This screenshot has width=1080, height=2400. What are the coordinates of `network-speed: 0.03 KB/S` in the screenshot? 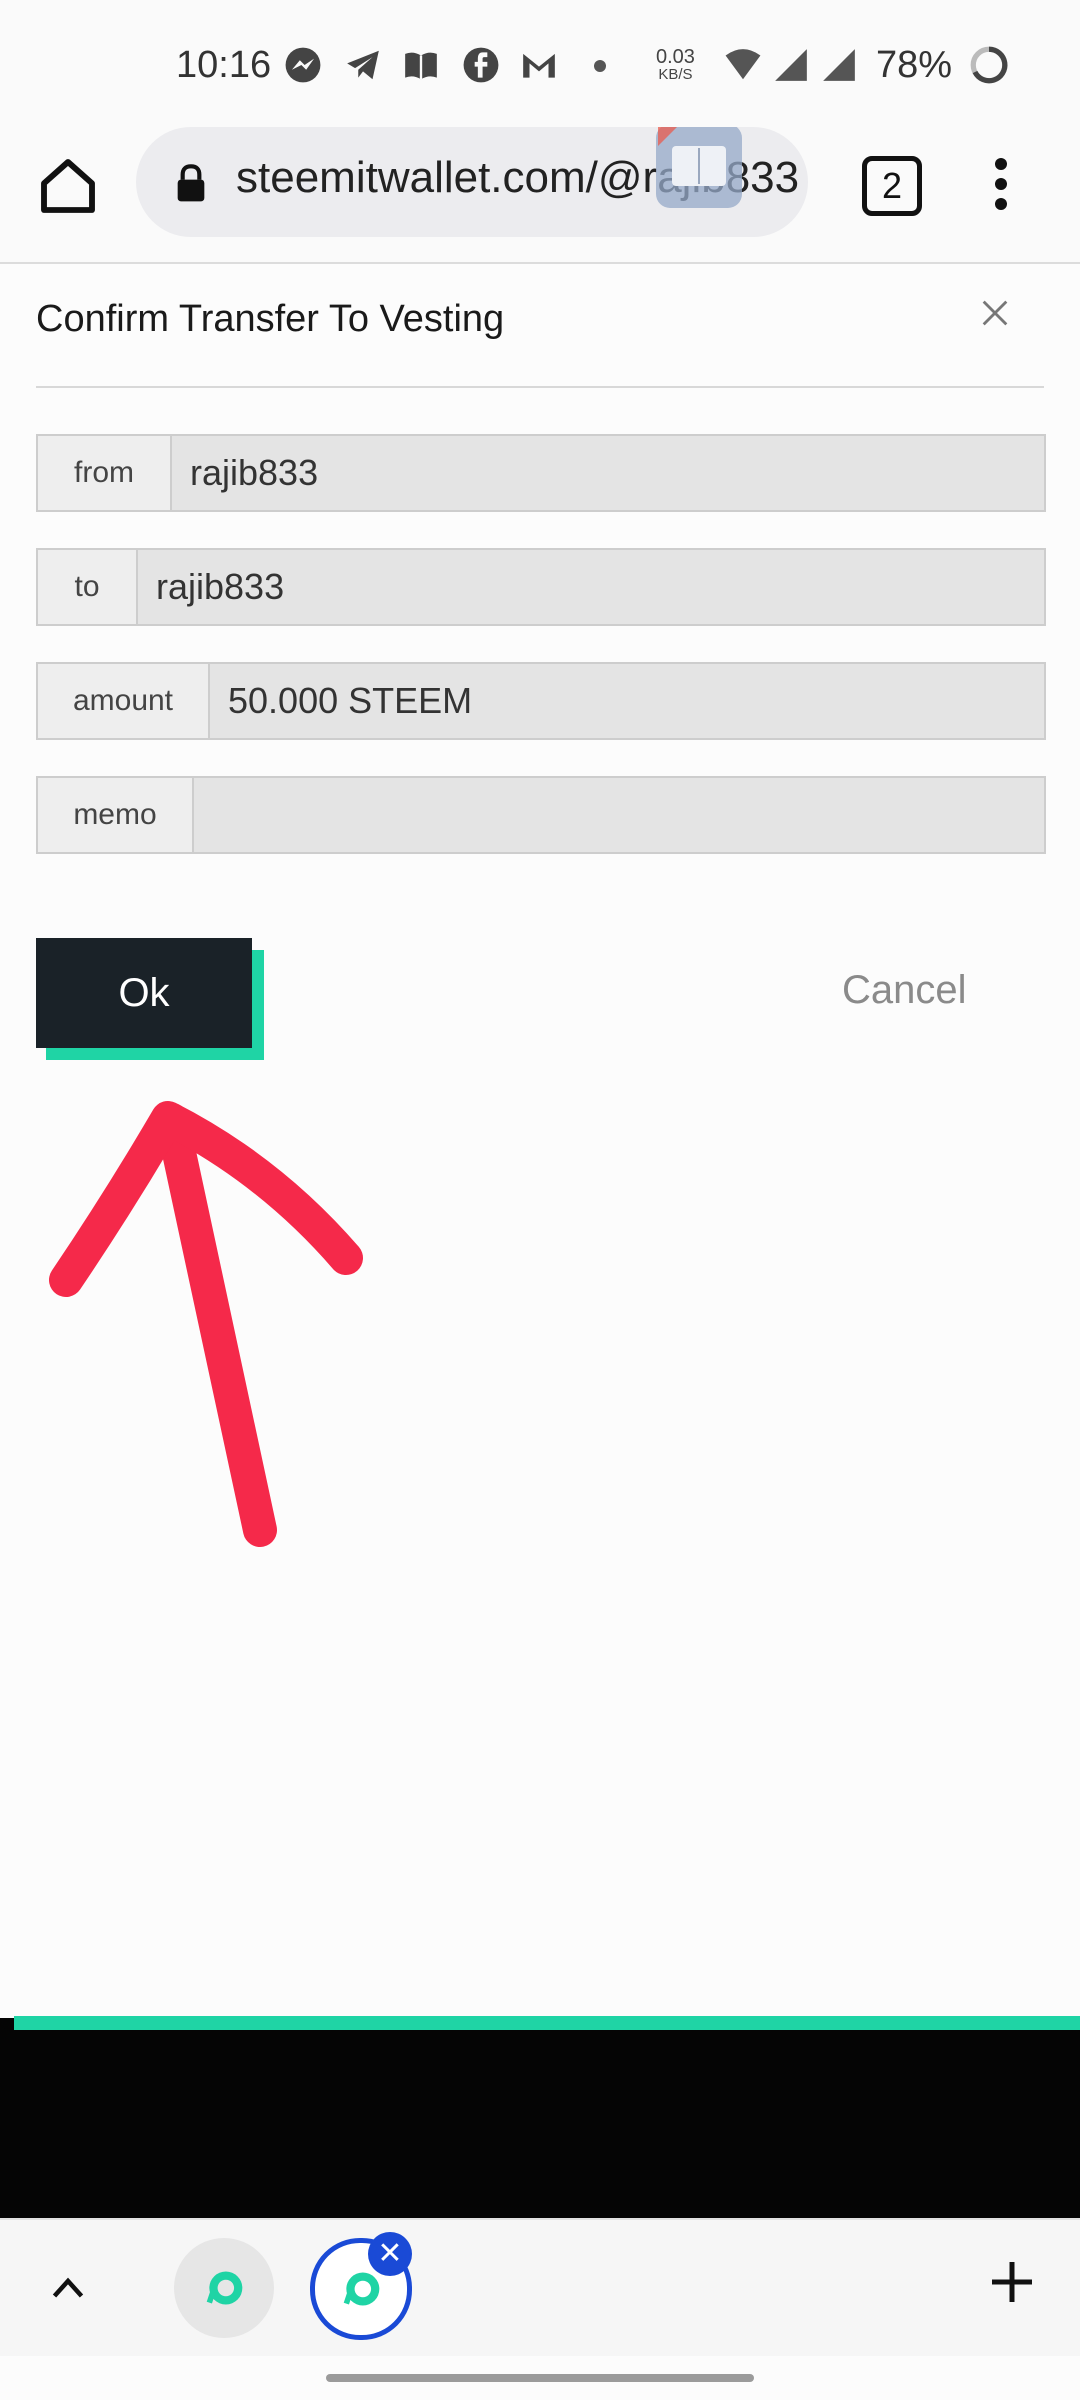 It's located at (675, 65).